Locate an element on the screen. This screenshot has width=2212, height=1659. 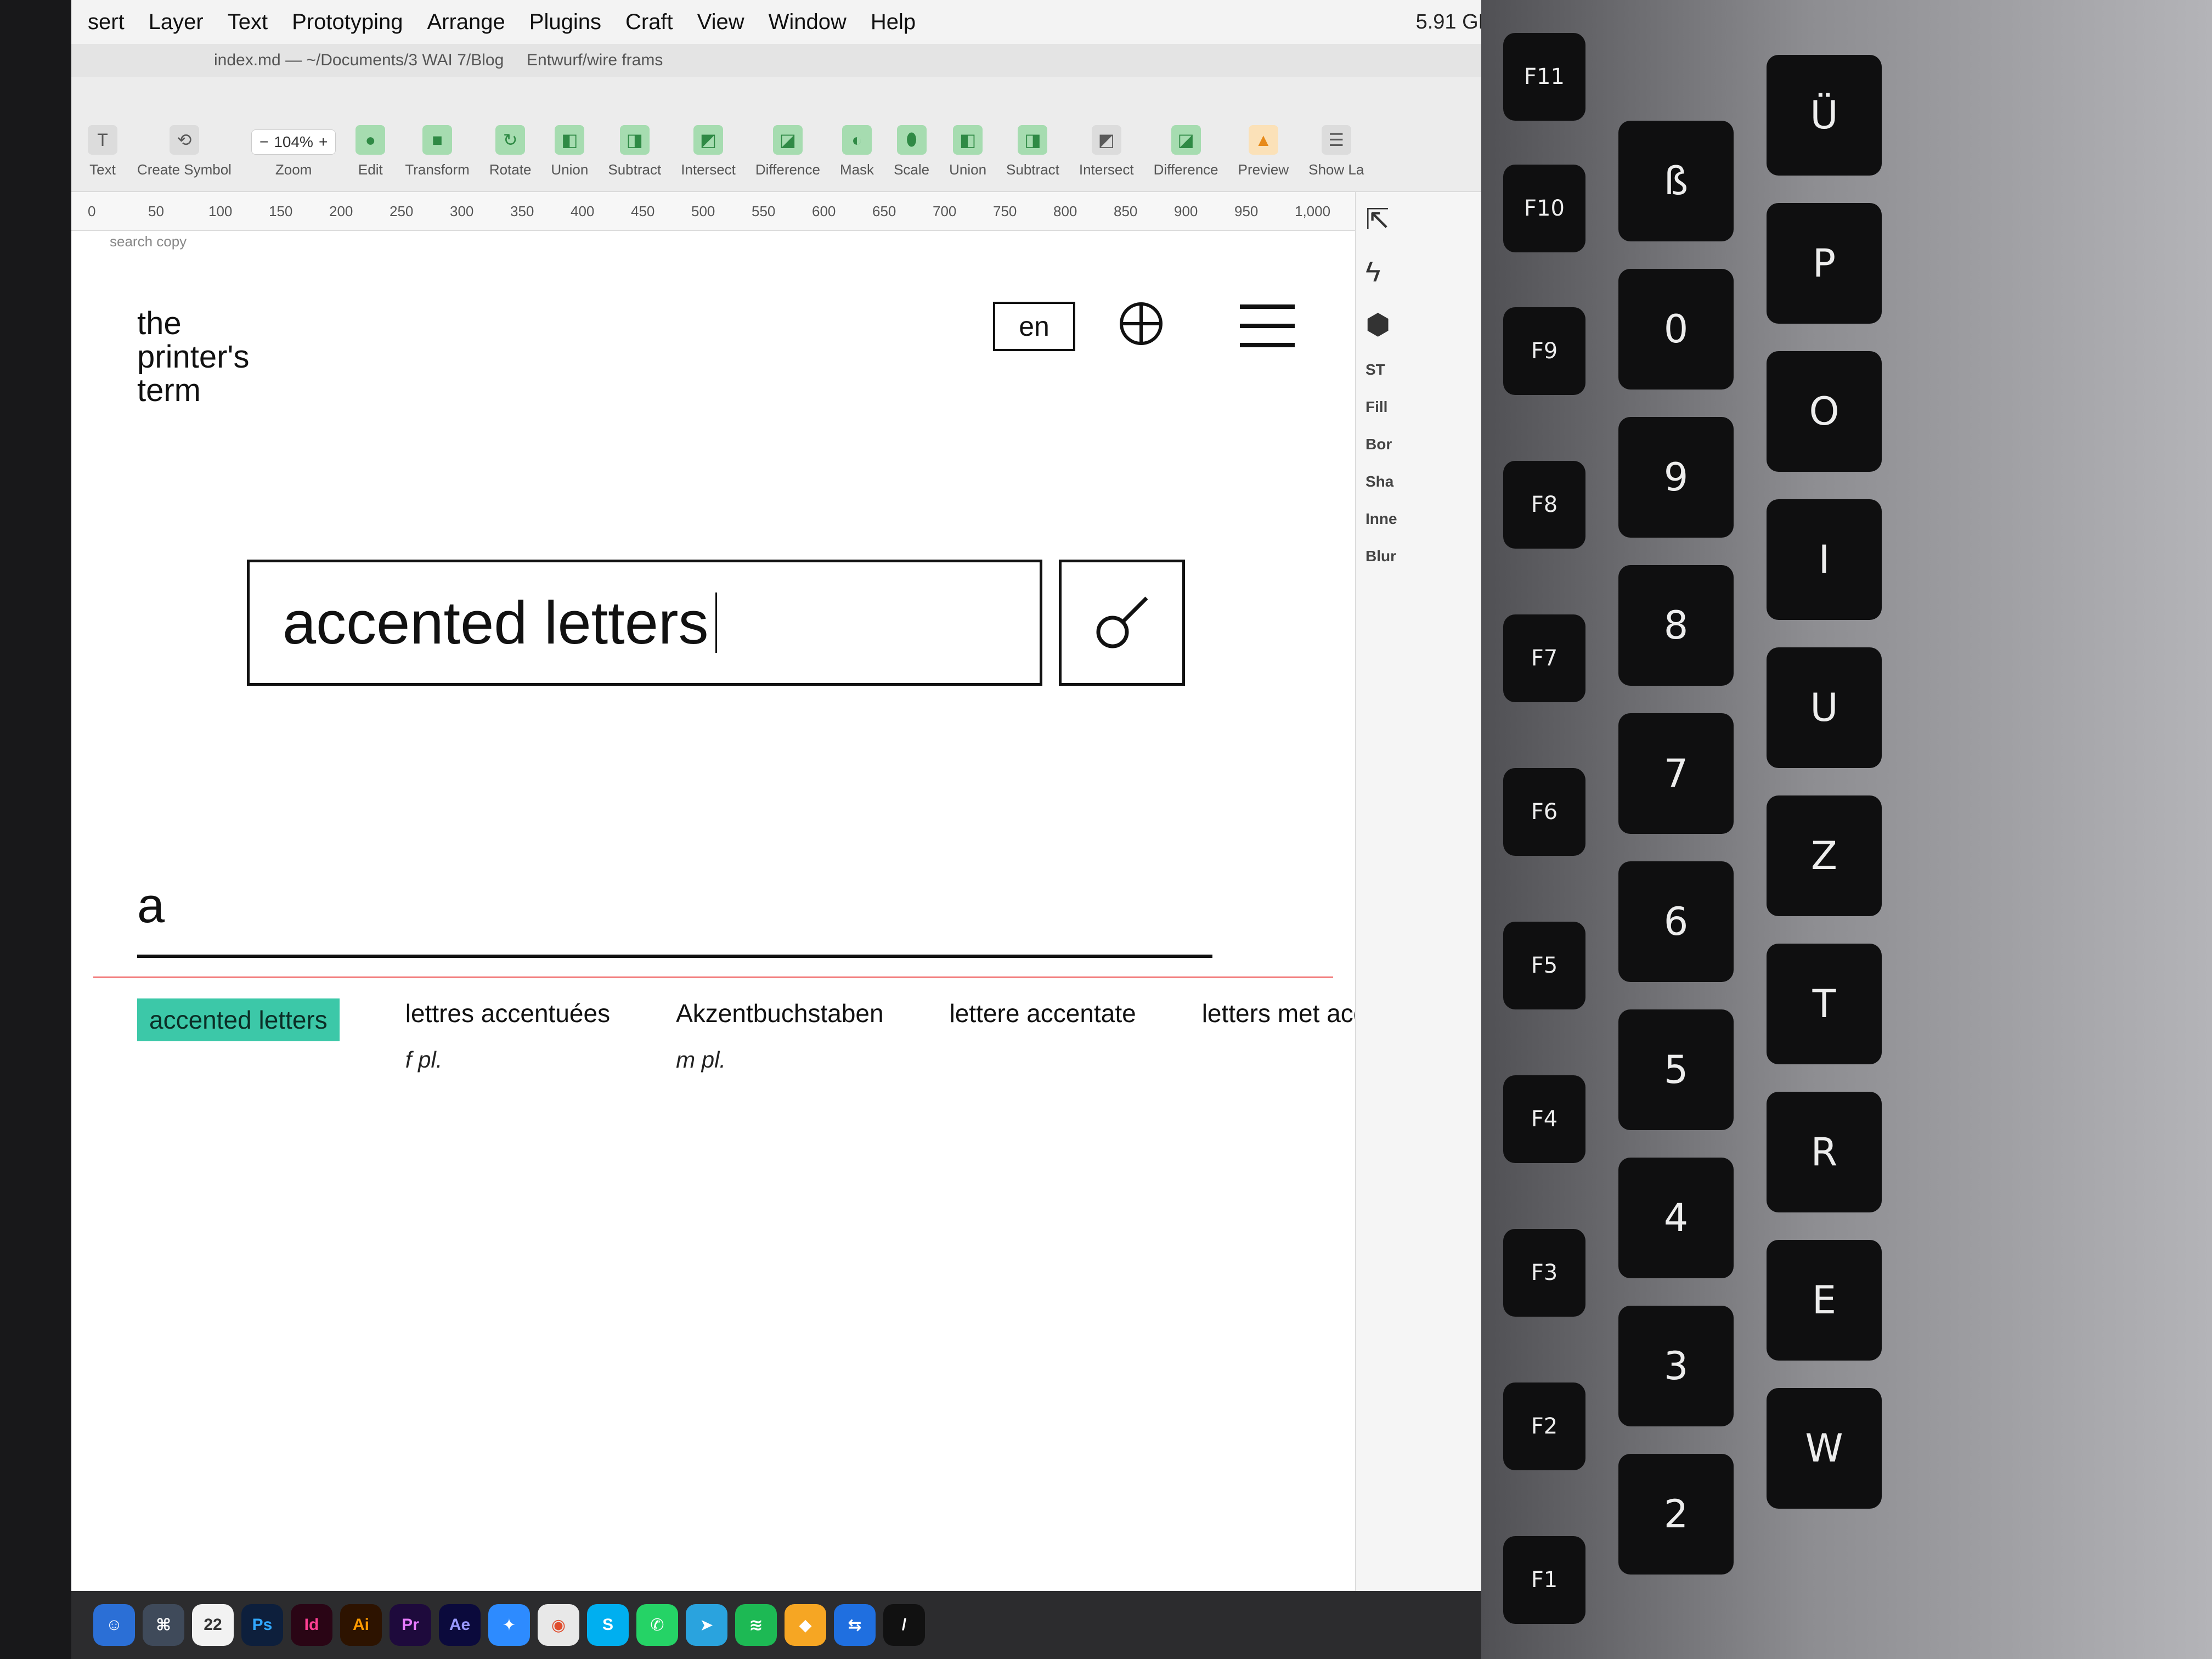
heading-divider is located at coordinates (675, 957).